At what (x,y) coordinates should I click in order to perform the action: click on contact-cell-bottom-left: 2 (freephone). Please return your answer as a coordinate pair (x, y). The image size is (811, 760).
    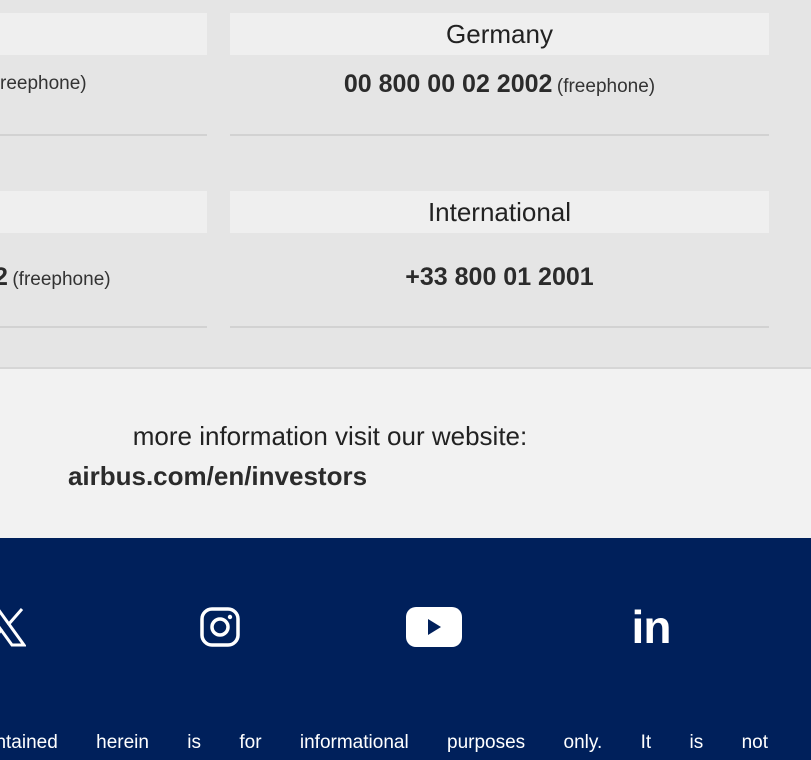
    Looking at the image, I should click on (103, 259).